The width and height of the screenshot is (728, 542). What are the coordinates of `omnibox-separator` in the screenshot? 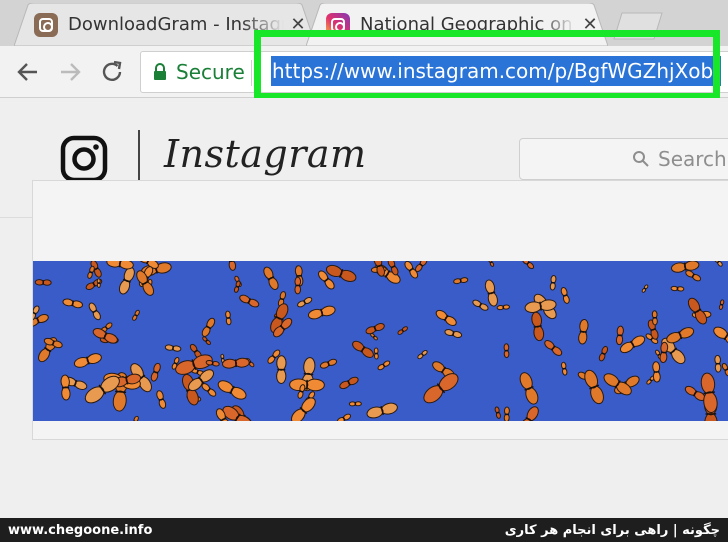 It's located at (251, 73).